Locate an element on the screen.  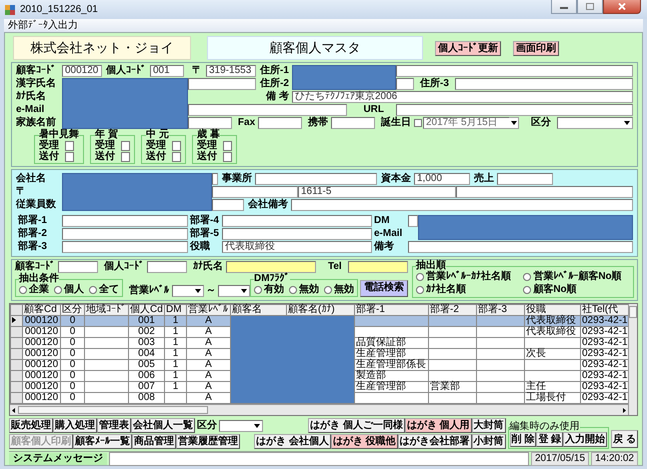
edit-button: 登 録 is located at coordinates (550, 439).